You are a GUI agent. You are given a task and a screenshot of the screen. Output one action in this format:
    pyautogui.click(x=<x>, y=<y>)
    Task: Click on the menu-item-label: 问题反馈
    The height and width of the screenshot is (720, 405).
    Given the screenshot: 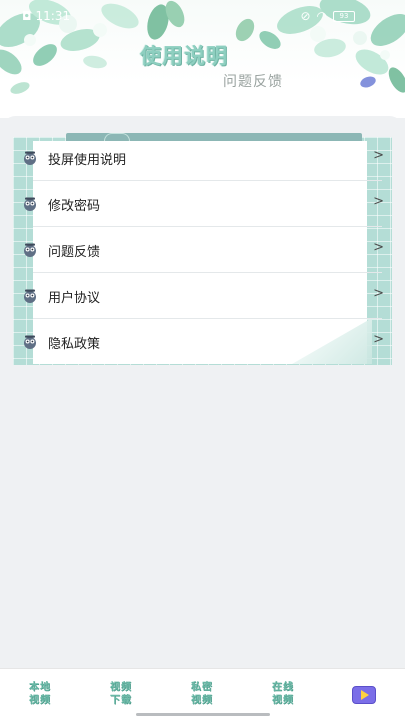 What is the action you would take?
    pyautogui.click(x=74, y=252)
    